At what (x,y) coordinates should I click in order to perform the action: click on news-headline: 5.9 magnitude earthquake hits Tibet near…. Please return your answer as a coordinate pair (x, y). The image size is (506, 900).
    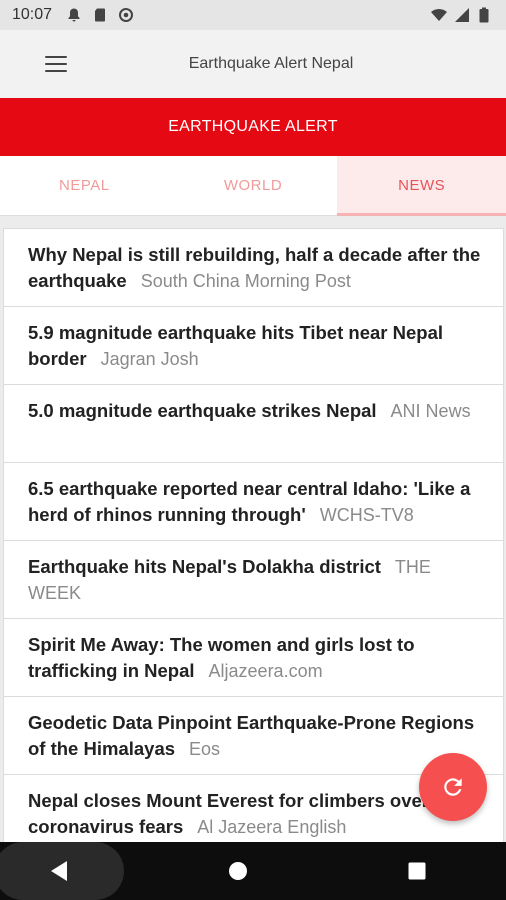
    Looking at the image, I should click on (235, 345).